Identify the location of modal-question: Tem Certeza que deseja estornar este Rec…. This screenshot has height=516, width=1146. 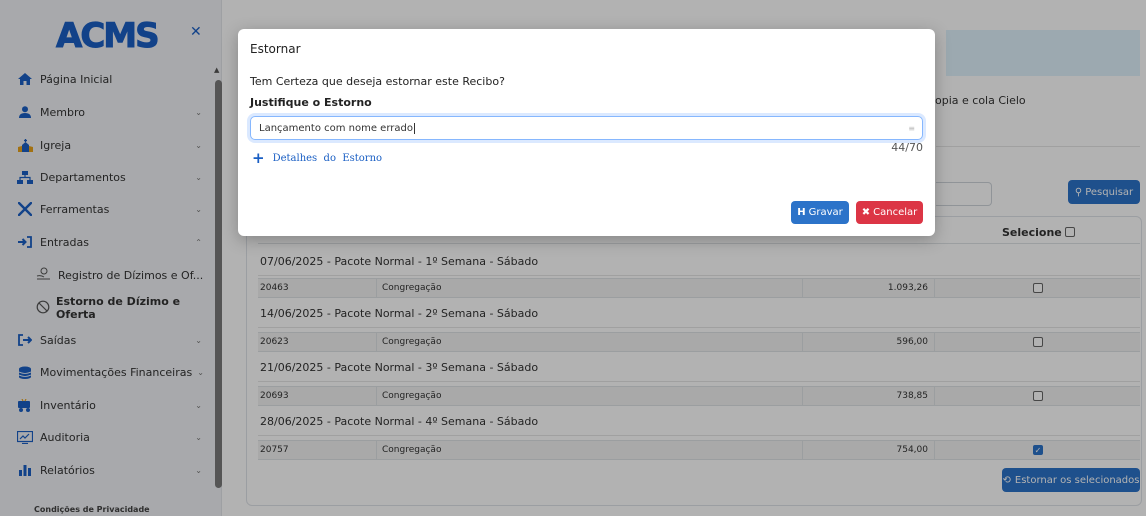
(377, 81).